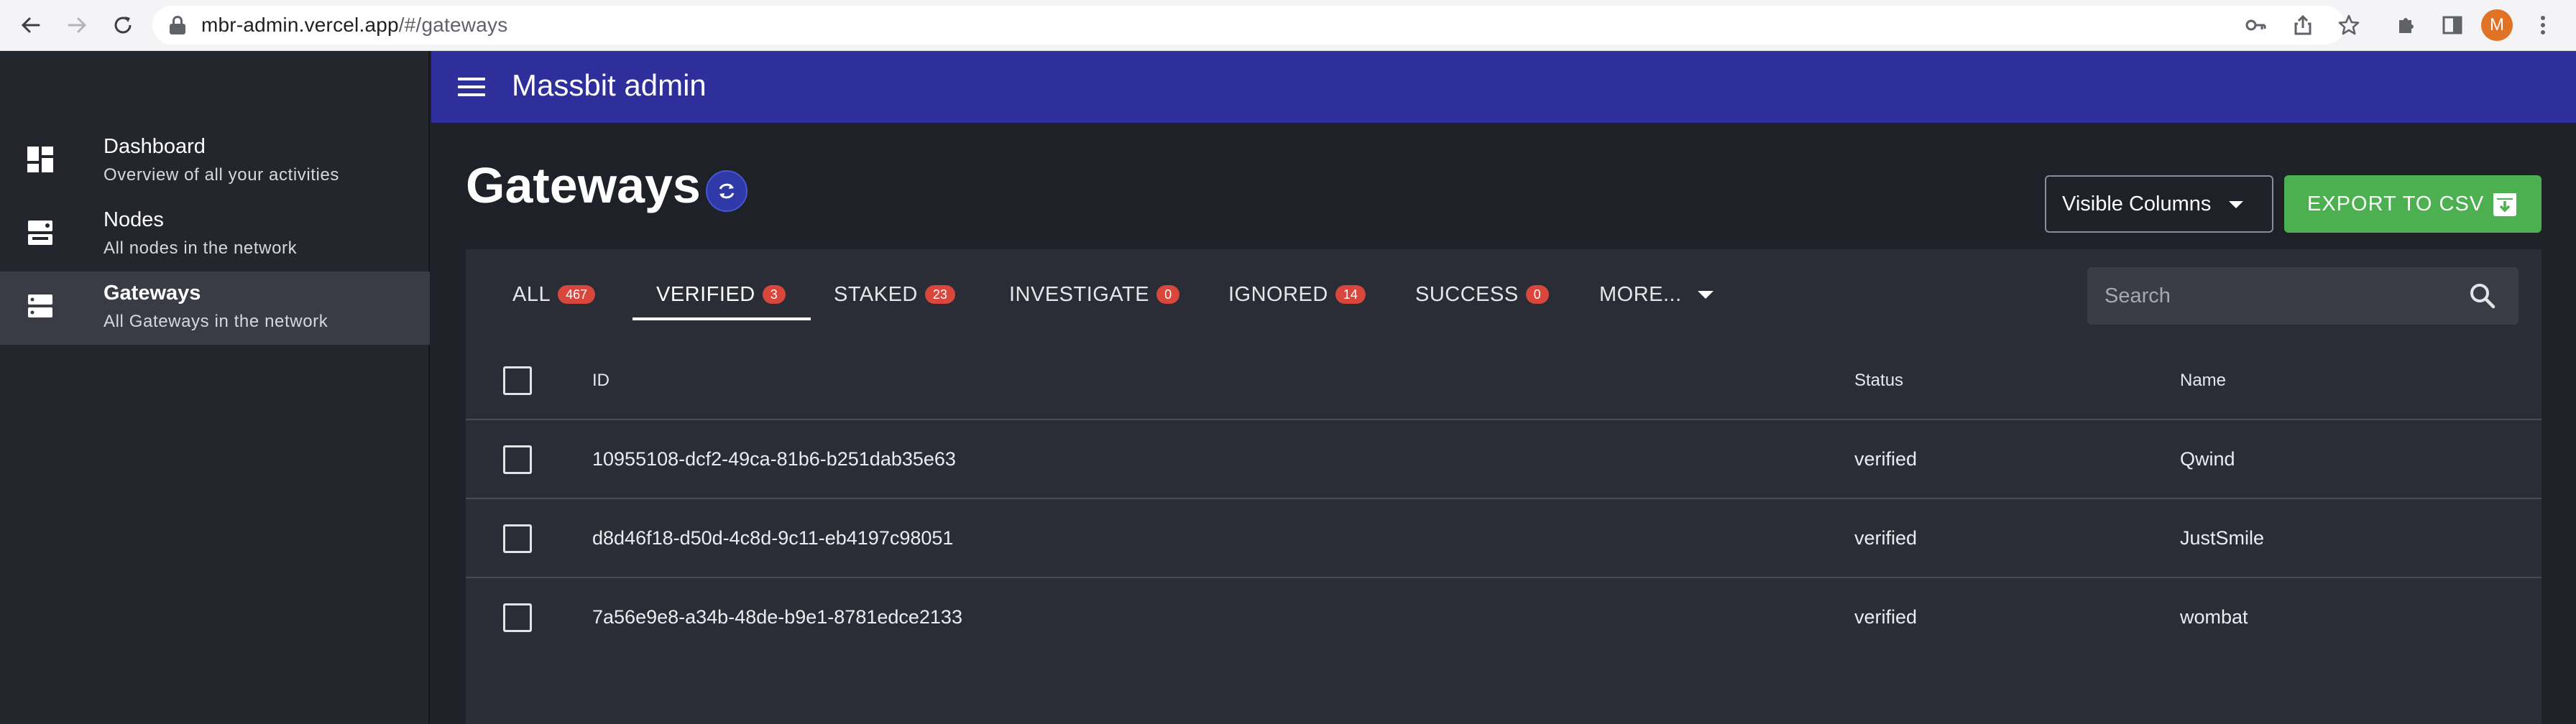  Describe the element at coordinates (155, 146) in the screenshot. I see `sidebar-item-title: Dashboard` at that location.